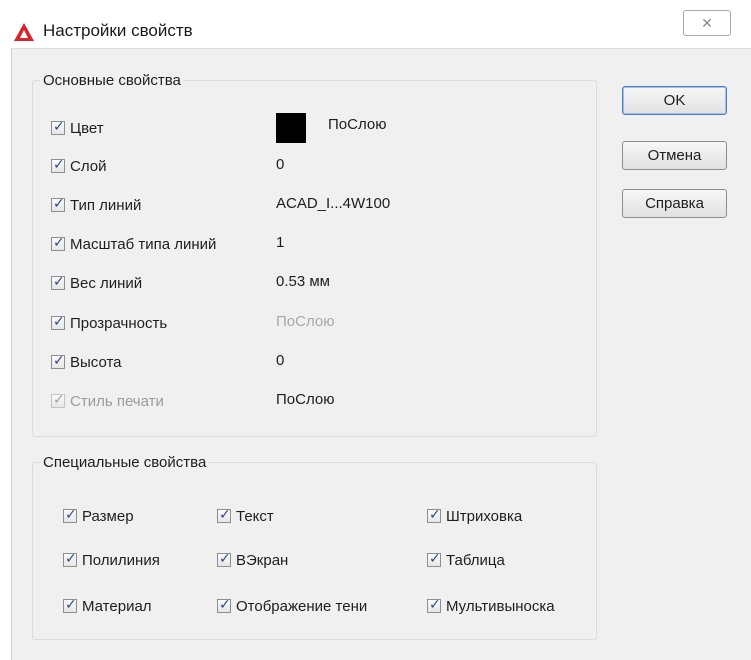 The image size is (751, 660). I want to click on checkbox-lineweight: Вес линий, so click(96, 283).